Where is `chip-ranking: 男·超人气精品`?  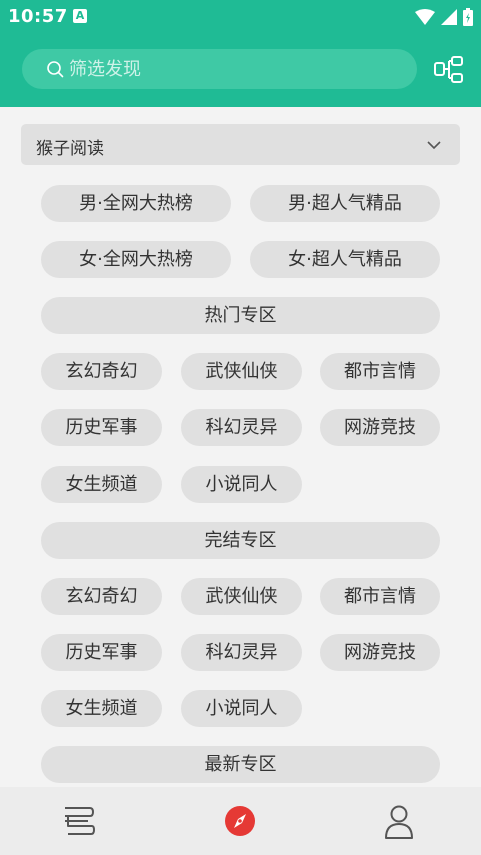 chip-ranking: 男·超人气精品 is located at coordinates (345, 203).